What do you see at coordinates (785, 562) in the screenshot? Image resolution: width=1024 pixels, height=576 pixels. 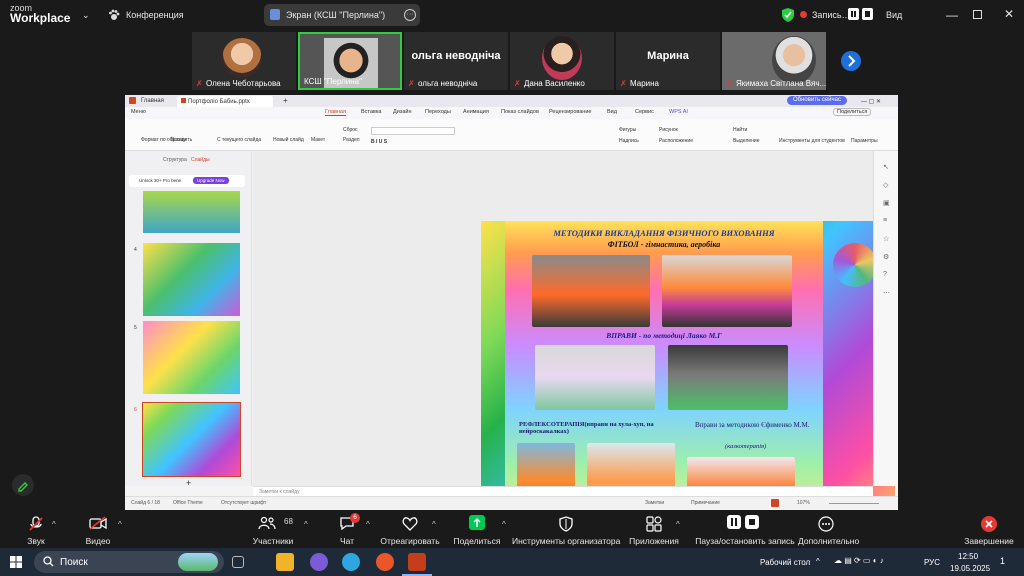 I see `desktop-label: Рабочий стол` at bounding box center [785, 562].